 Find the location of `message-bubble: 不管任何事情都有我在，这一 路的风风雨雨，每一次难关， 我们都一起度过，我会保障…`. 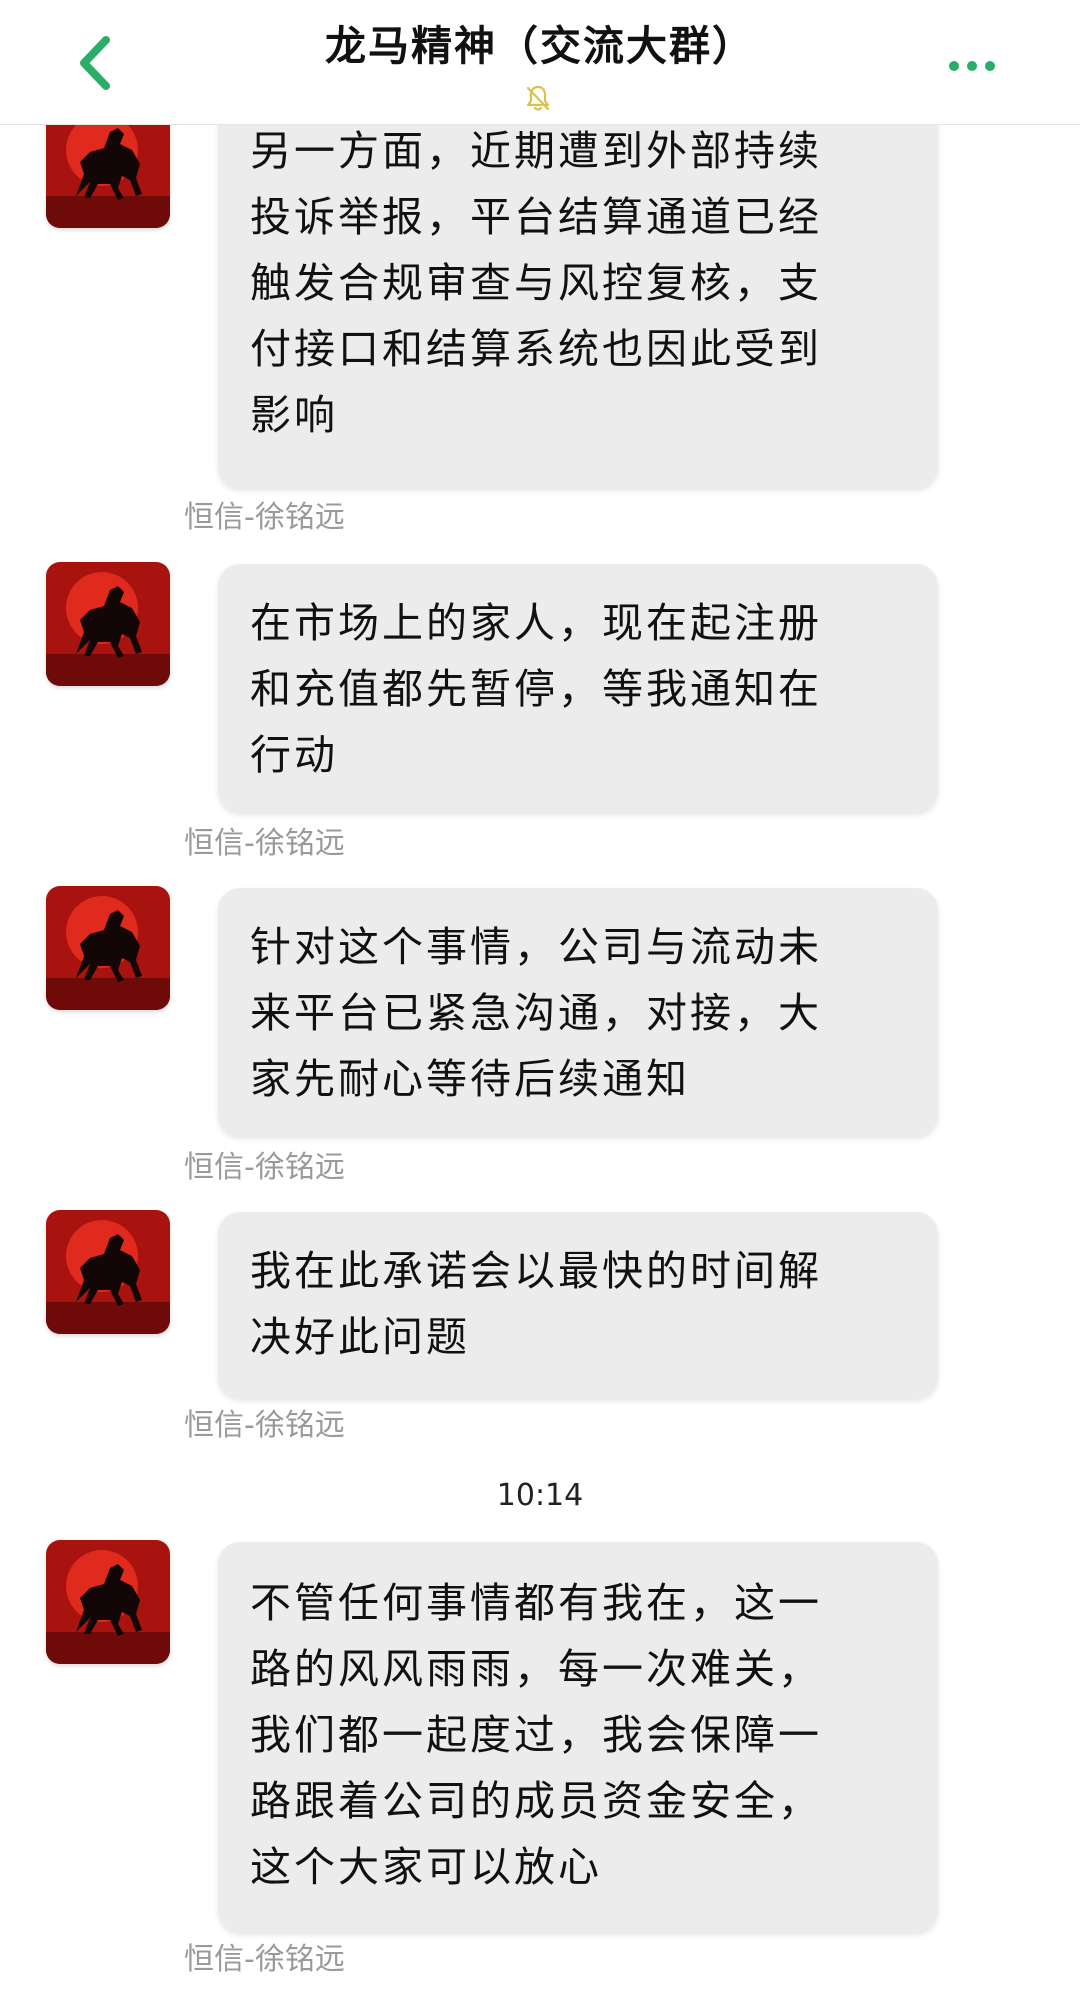

message-bubble: 不管任何事情都有我在，这一 路的风风雨雨，每一次难关， 我们都一起度过，我会保障… is located at coordinates (578, 1737).